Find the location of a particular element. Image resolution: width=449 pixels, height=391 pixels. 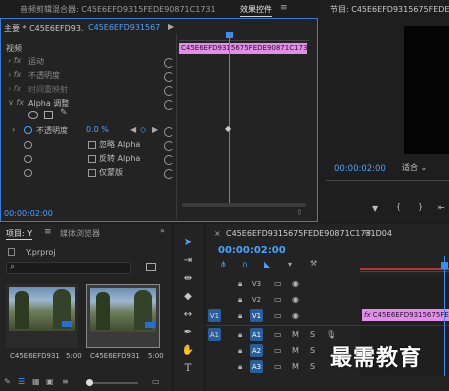

razor-tool-icon: ◆ is located at coordinates (188, 297).